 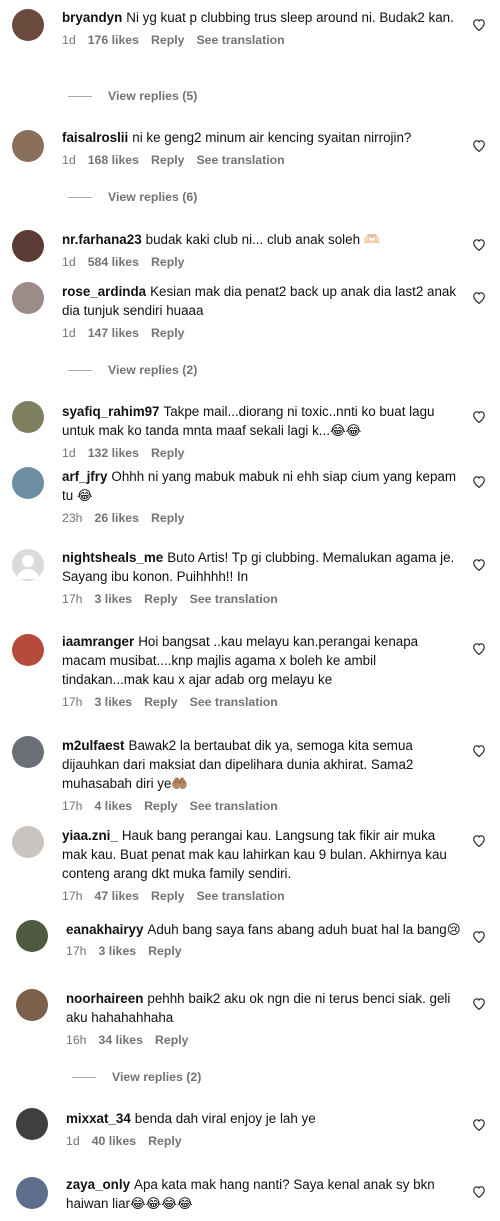 What do you see at coordinates (132, 197) in the screenshot?
I see `view-replies-button: View replies (6)` at bounding box center [132, 197].